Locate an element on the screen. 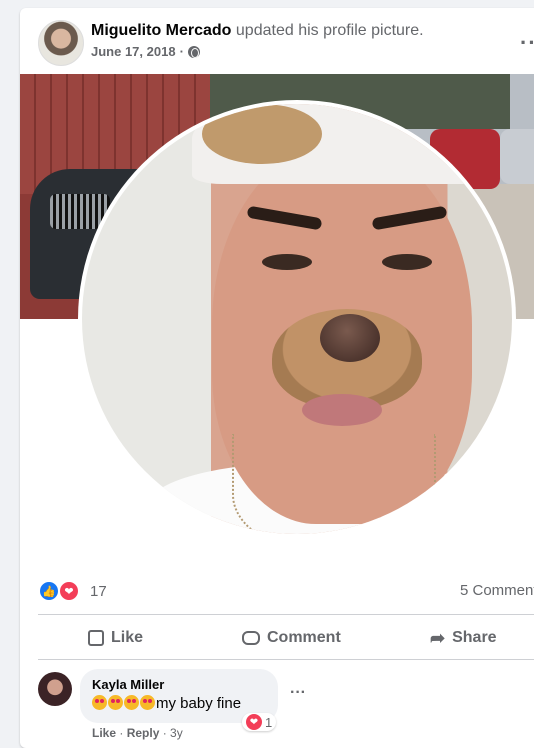 The height and width of the screenshot is (748, 534). author-name: Miguelito Mercado is located at coordinates (161, 30).